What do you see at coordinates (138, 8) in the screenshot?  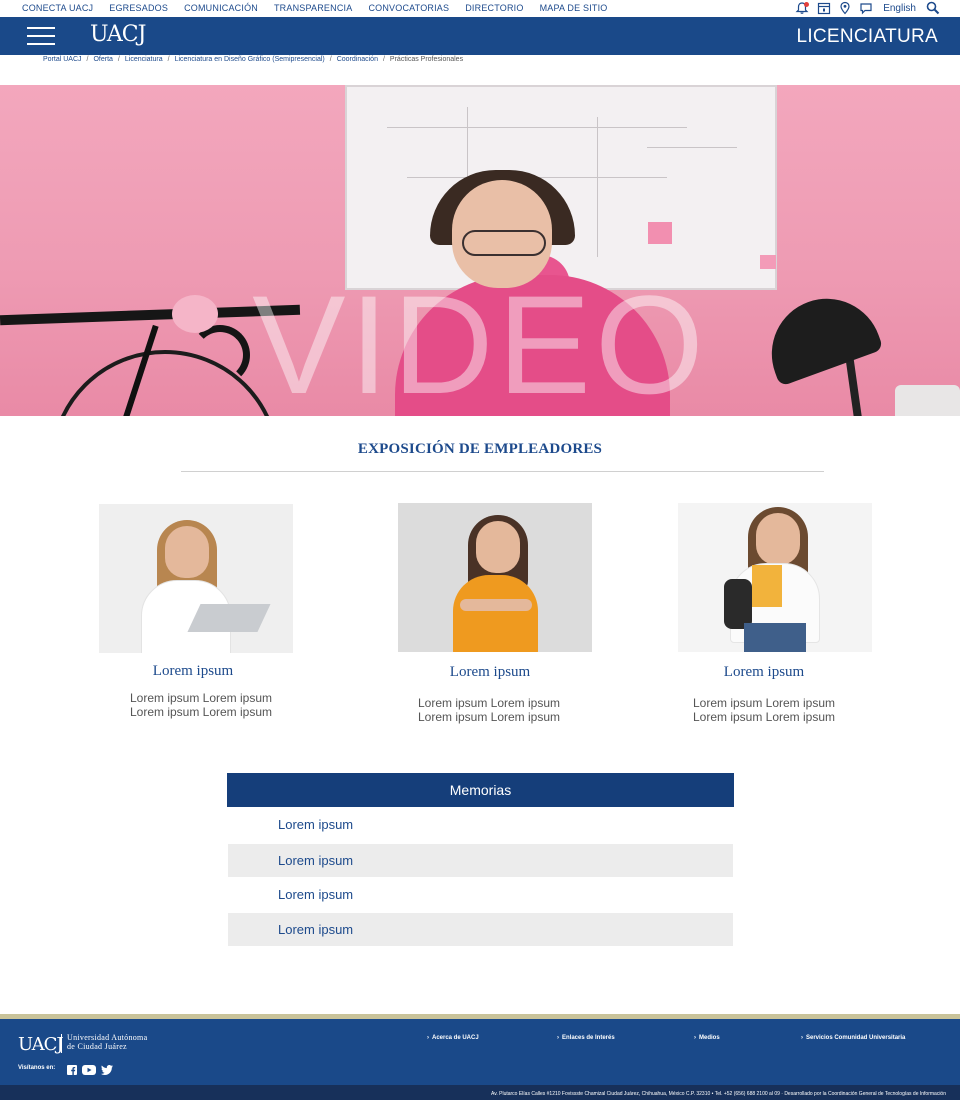 I see `top-nav-link-egresados: EGRESADOS` at bounding box center [138, 8].